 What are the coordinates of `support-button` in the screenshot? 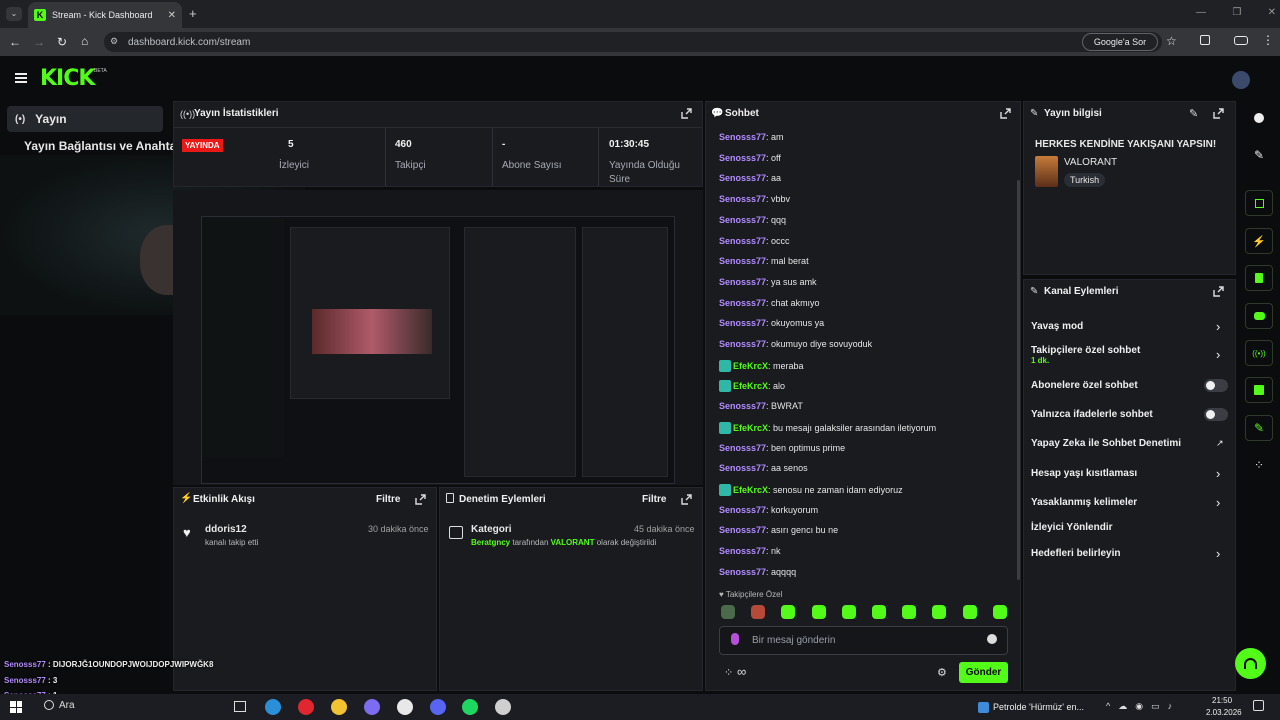 It's located at (1250, 663).